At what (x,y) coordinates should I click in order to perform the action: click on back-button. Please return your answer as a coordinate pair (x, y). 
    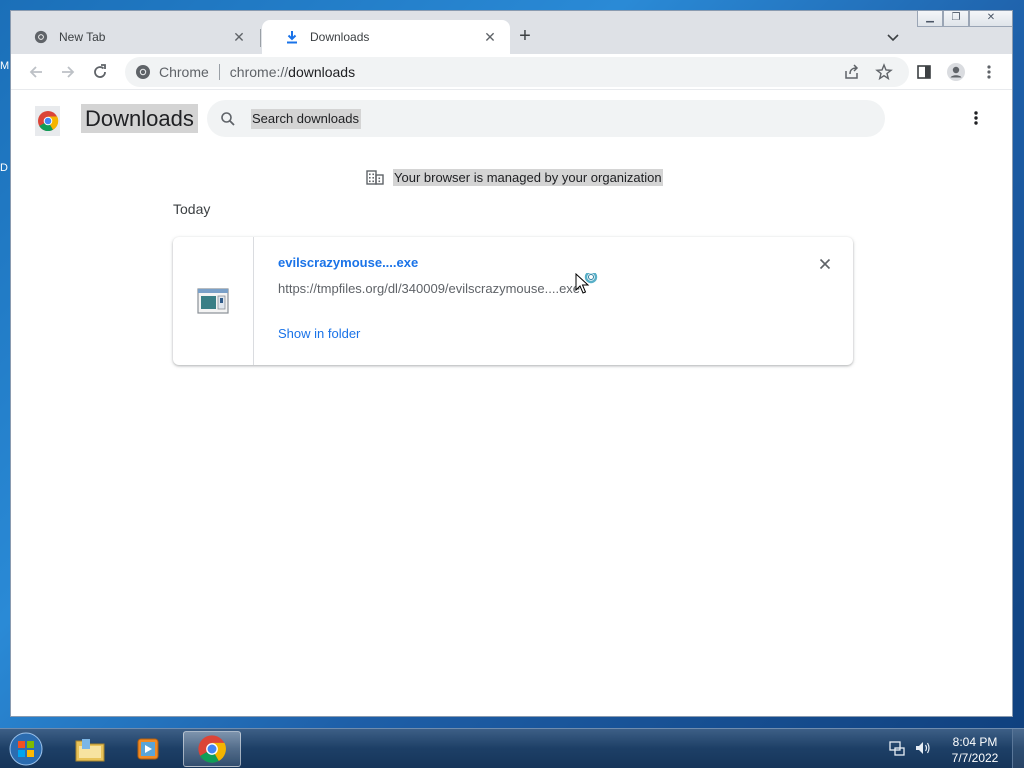
    Looking at the image, I should click on (36, 72).